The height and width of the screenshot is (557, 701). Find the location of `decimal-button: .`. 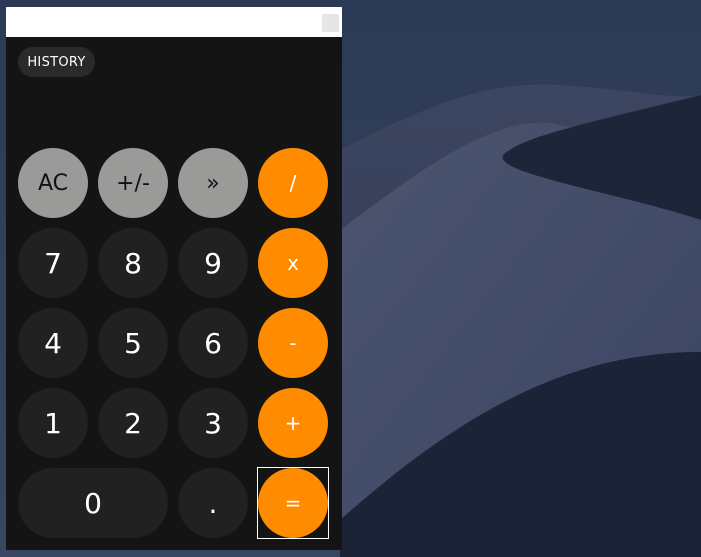

decimal-button: . is located at coordinates (213, 503).